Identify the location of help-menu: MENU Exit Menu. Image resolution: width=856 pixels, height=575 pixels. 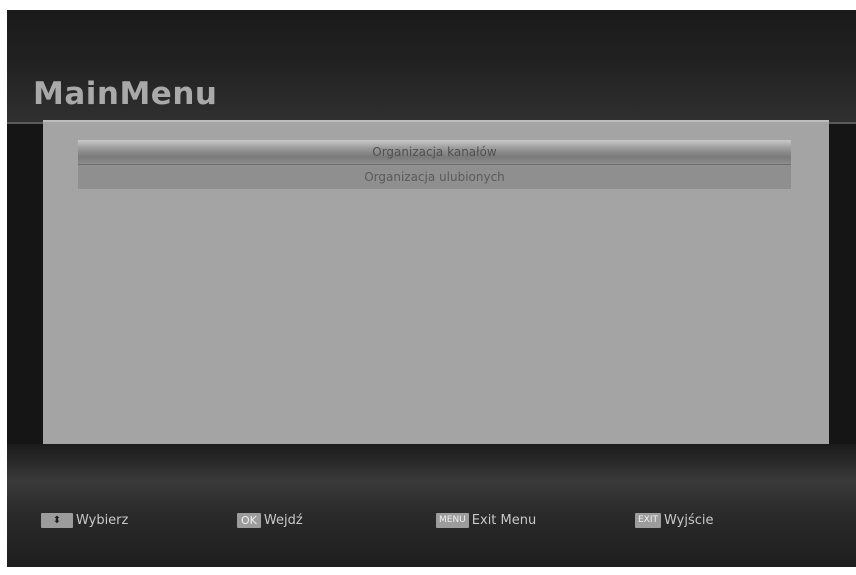
(486, 520).